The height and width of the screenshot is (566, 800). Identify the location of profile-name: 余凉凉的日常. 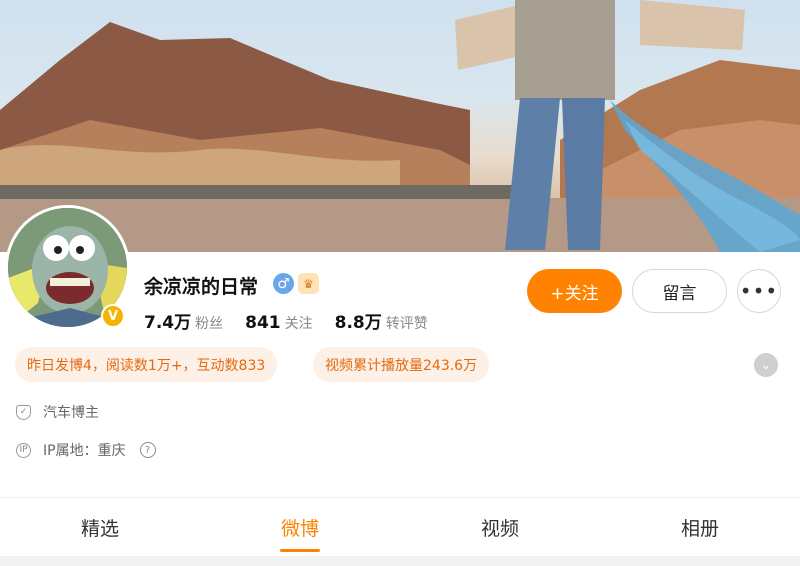
(201, 287).